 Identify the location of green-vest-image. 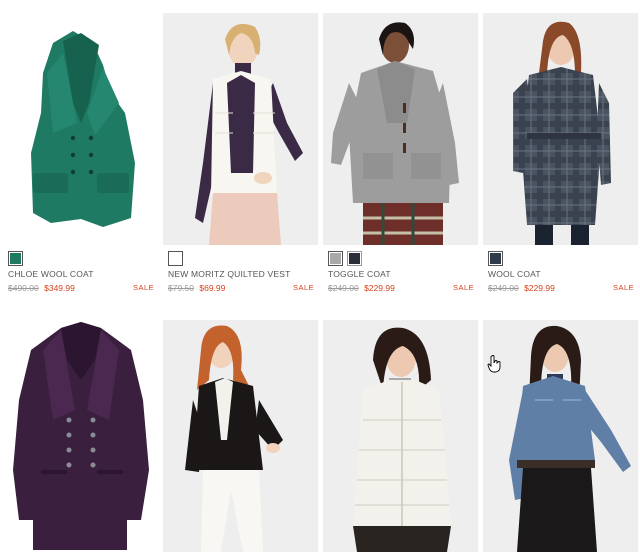
(83, 129).